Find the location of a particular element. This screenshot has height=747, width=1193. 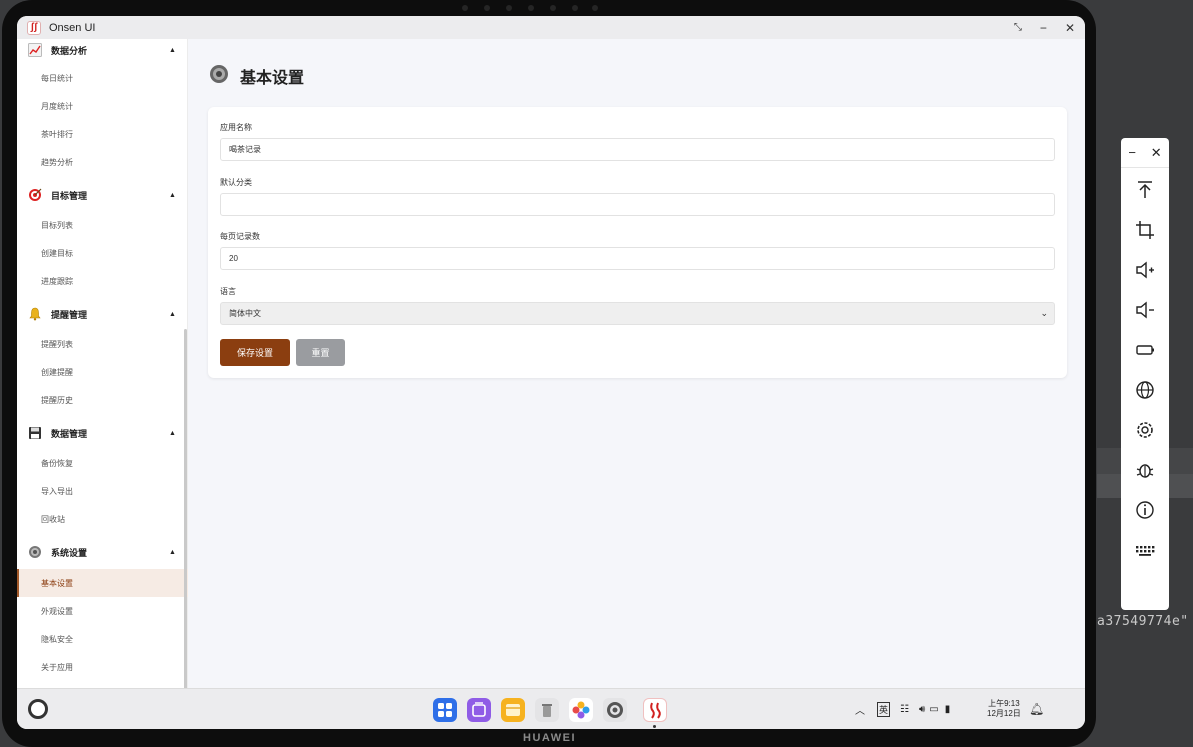

sidebar-item-goal-list: 目标列表 is located at coordinates (102, 225).